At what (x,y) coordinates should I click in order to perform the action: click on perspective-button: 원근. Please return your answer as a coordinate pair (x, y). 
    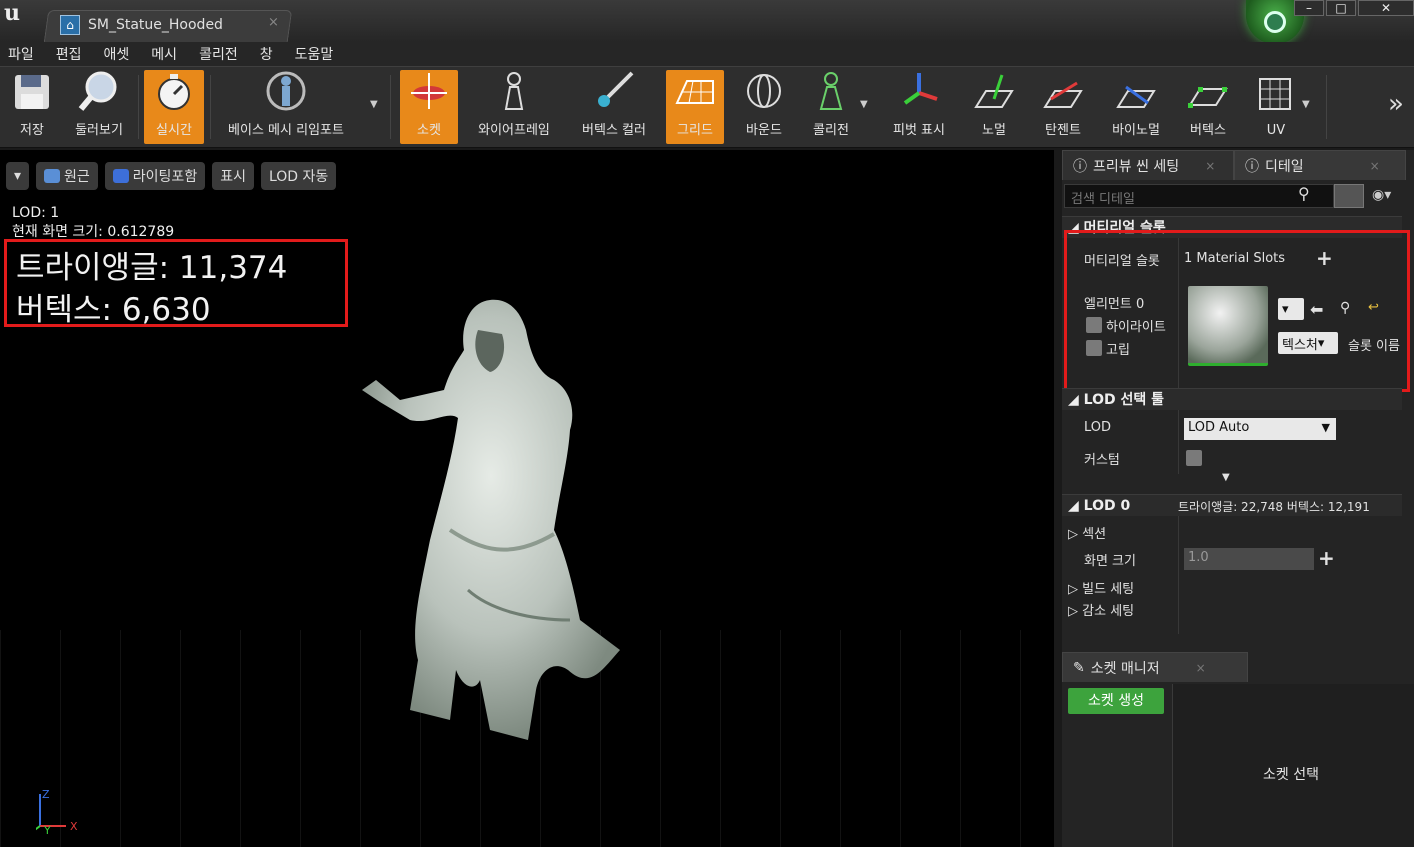
    Looking at the image, I should click on (67, 176).